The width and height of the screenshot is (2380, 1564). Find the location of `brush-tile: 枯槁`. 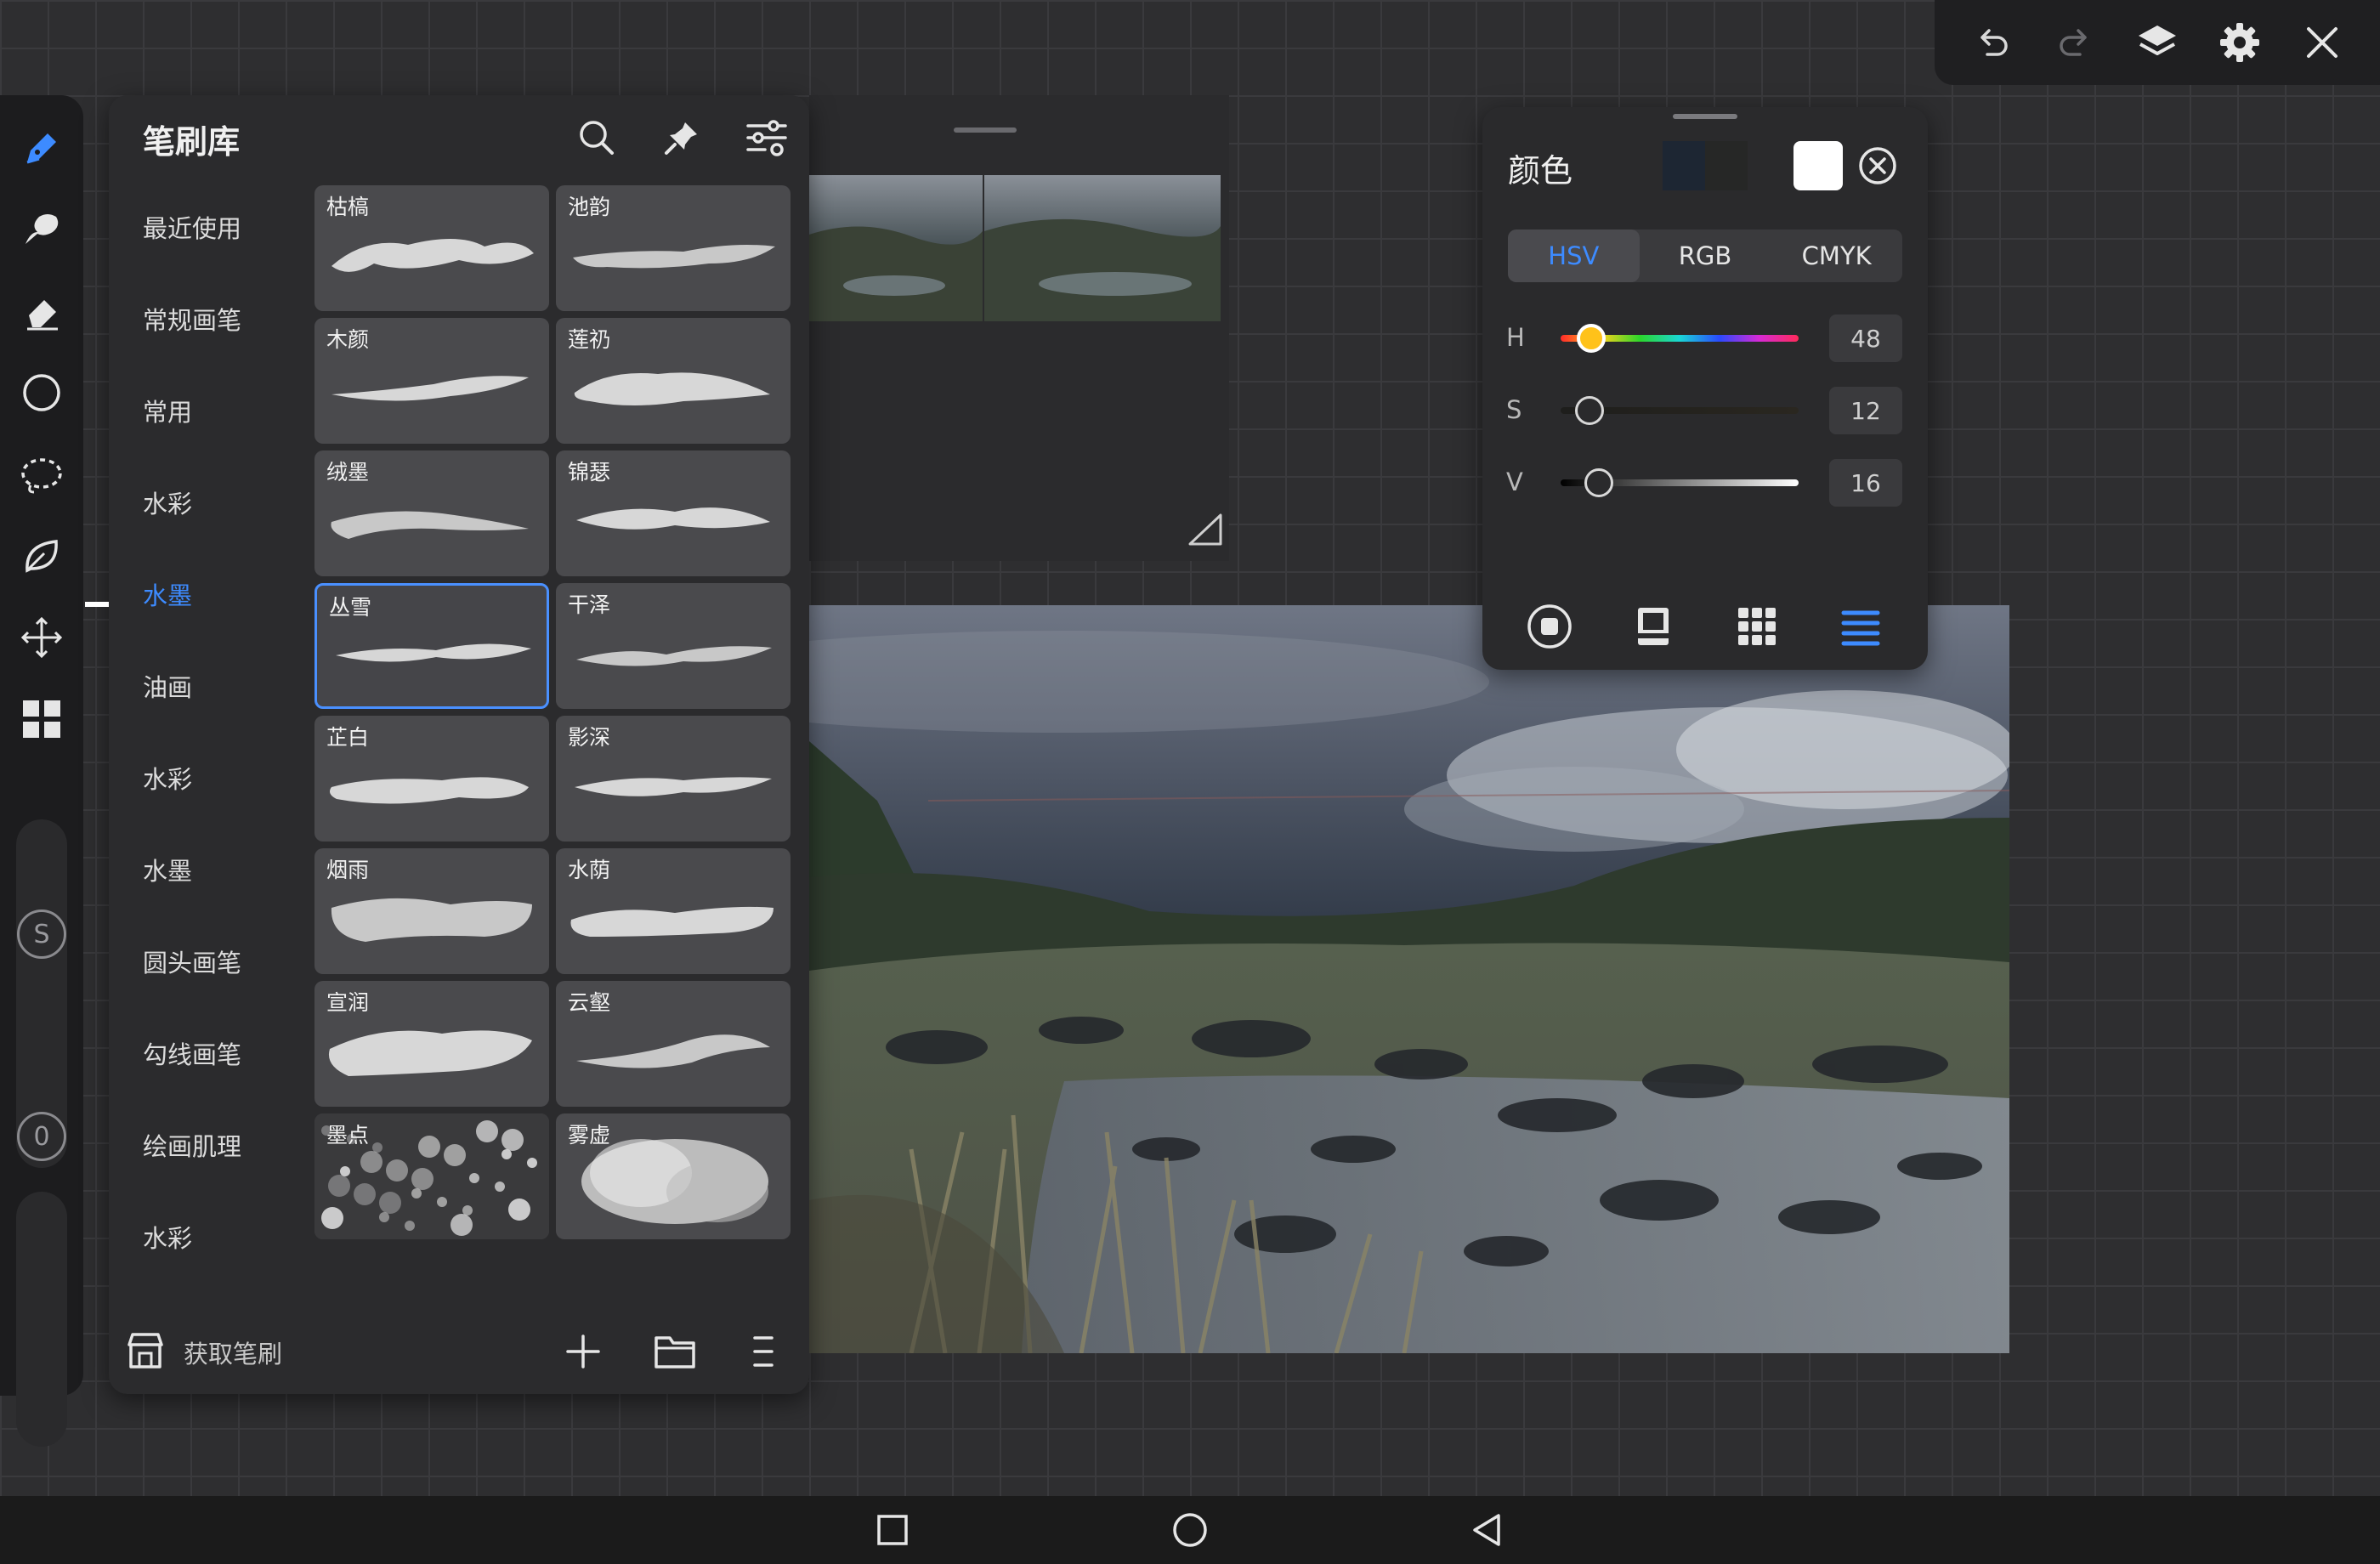

brush-tile: 枯槁 is located at coordinates (431, 248).